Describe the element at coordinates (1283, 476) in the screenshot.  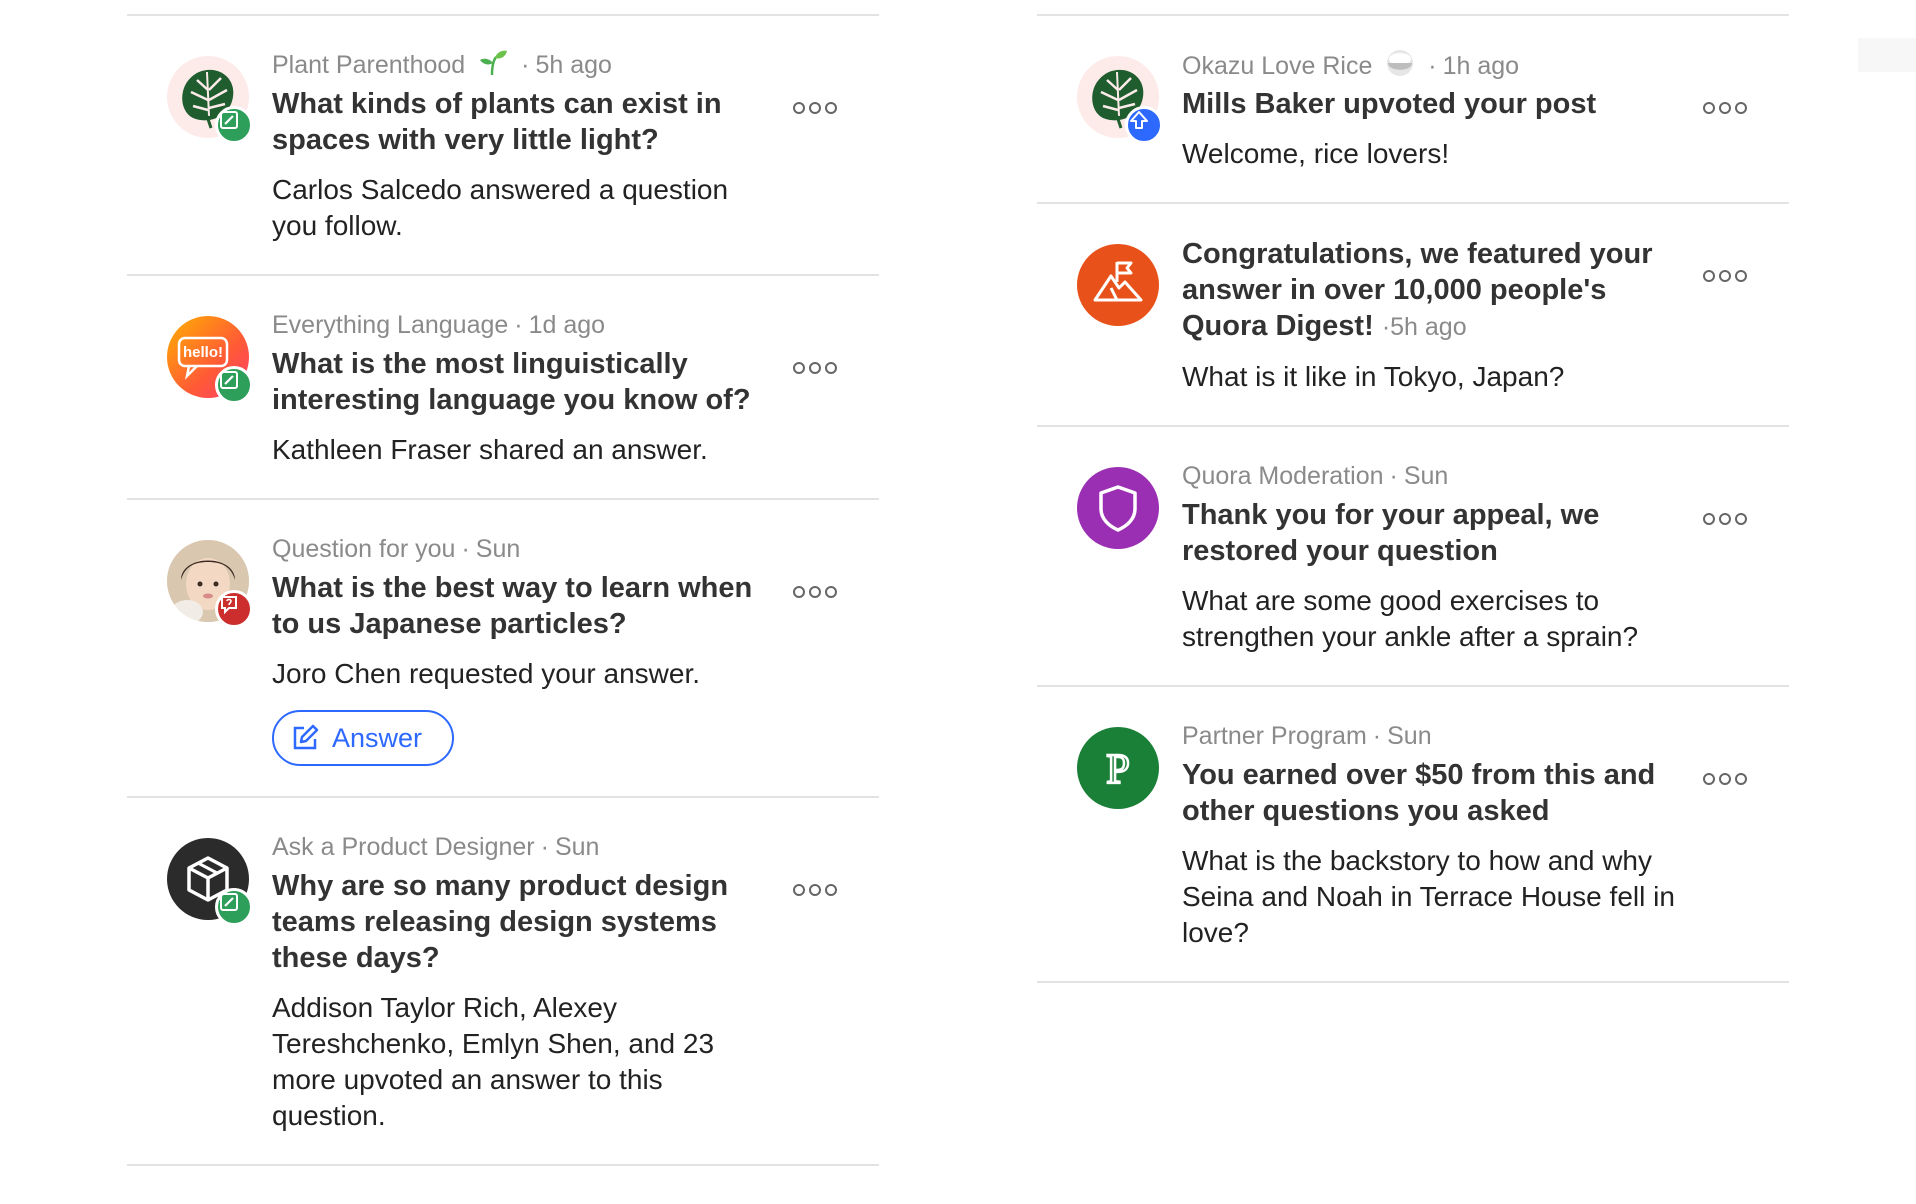
I see `space-name: Quora Moderation` at that location.